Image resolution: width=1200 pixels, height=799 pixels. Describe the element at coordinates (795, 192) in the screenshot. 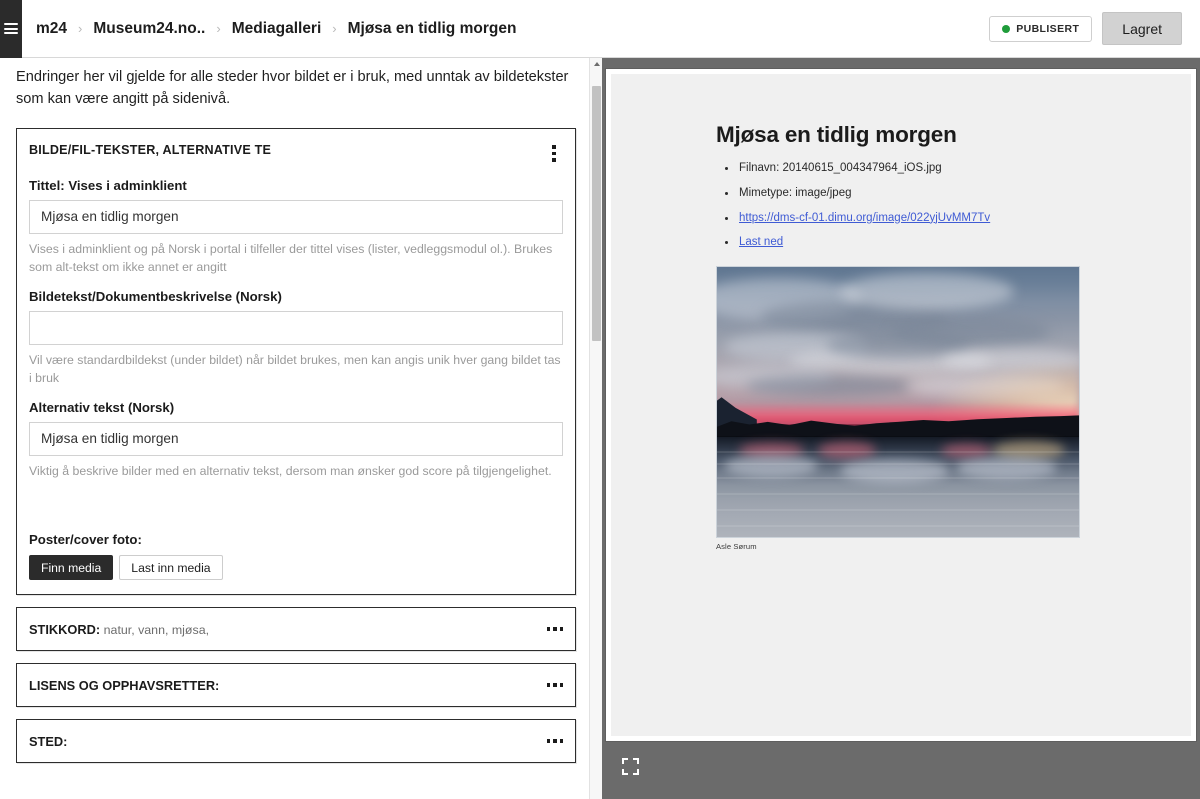

I see `metadata-mimetype: Mimetype: image/jpeg` at that location.